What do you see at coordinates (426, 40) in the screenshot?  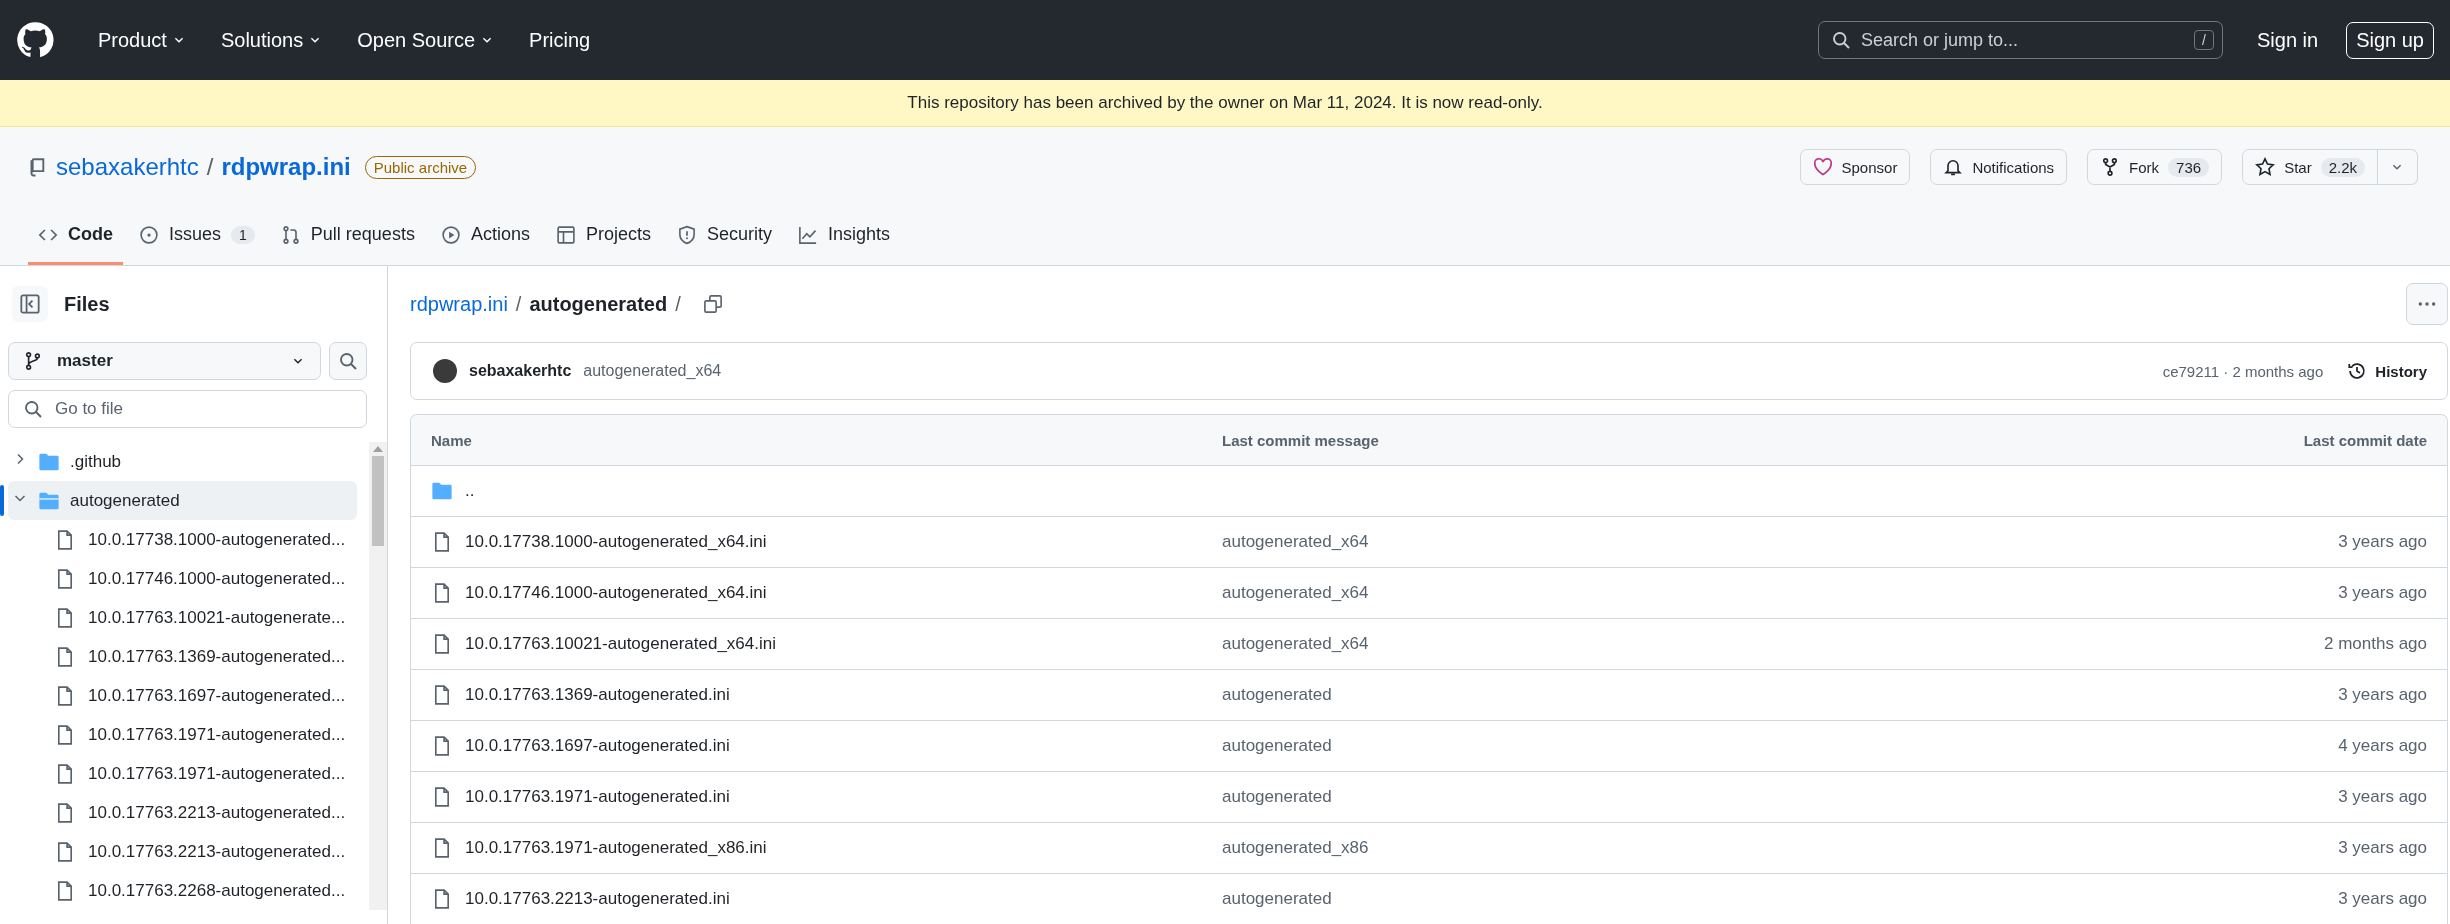 I see `nav-menu-item: Open Source` at bounding box center [426, 40].